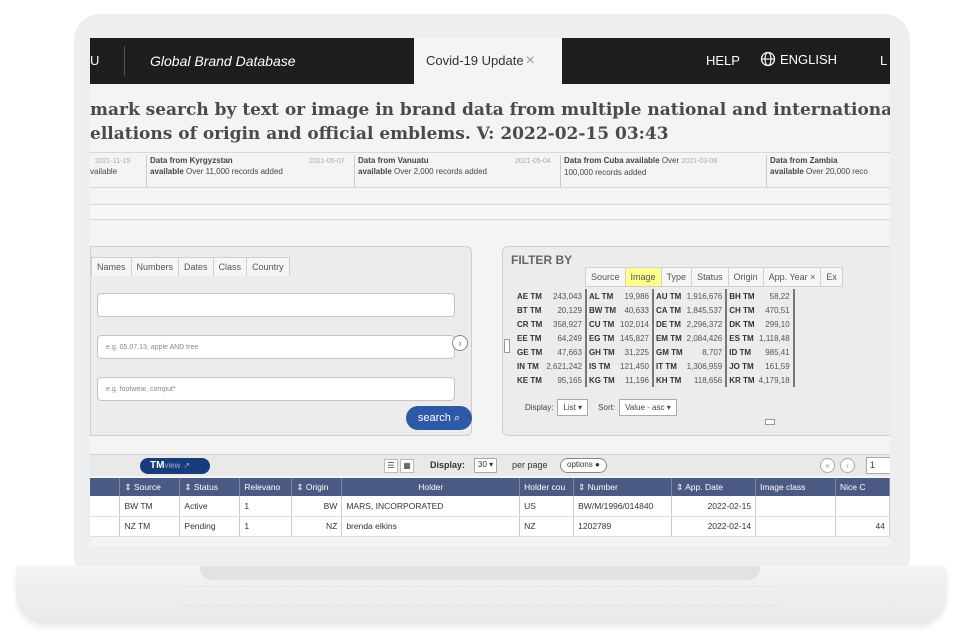  What do you see at coordinates (623, 526) in the screenshot?
I see `cell-number: 1202789` at bounding box center [623, 526].